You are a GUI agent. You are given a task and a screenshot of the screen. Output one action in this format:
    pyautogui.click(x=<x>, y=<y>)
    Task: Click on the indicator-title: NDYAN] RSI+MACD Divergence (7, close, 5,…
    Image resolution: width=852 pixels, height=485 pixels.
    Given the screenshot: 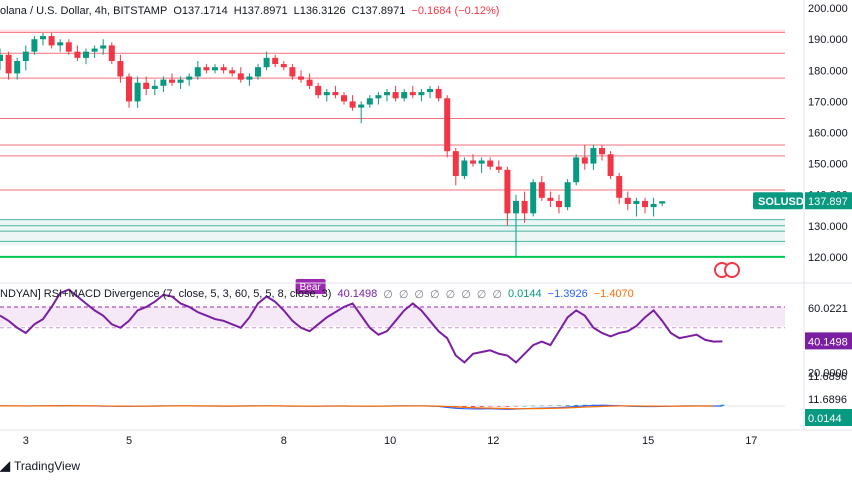 What is the action you would take?
    pyautogui.click(x=165, y=294)
    